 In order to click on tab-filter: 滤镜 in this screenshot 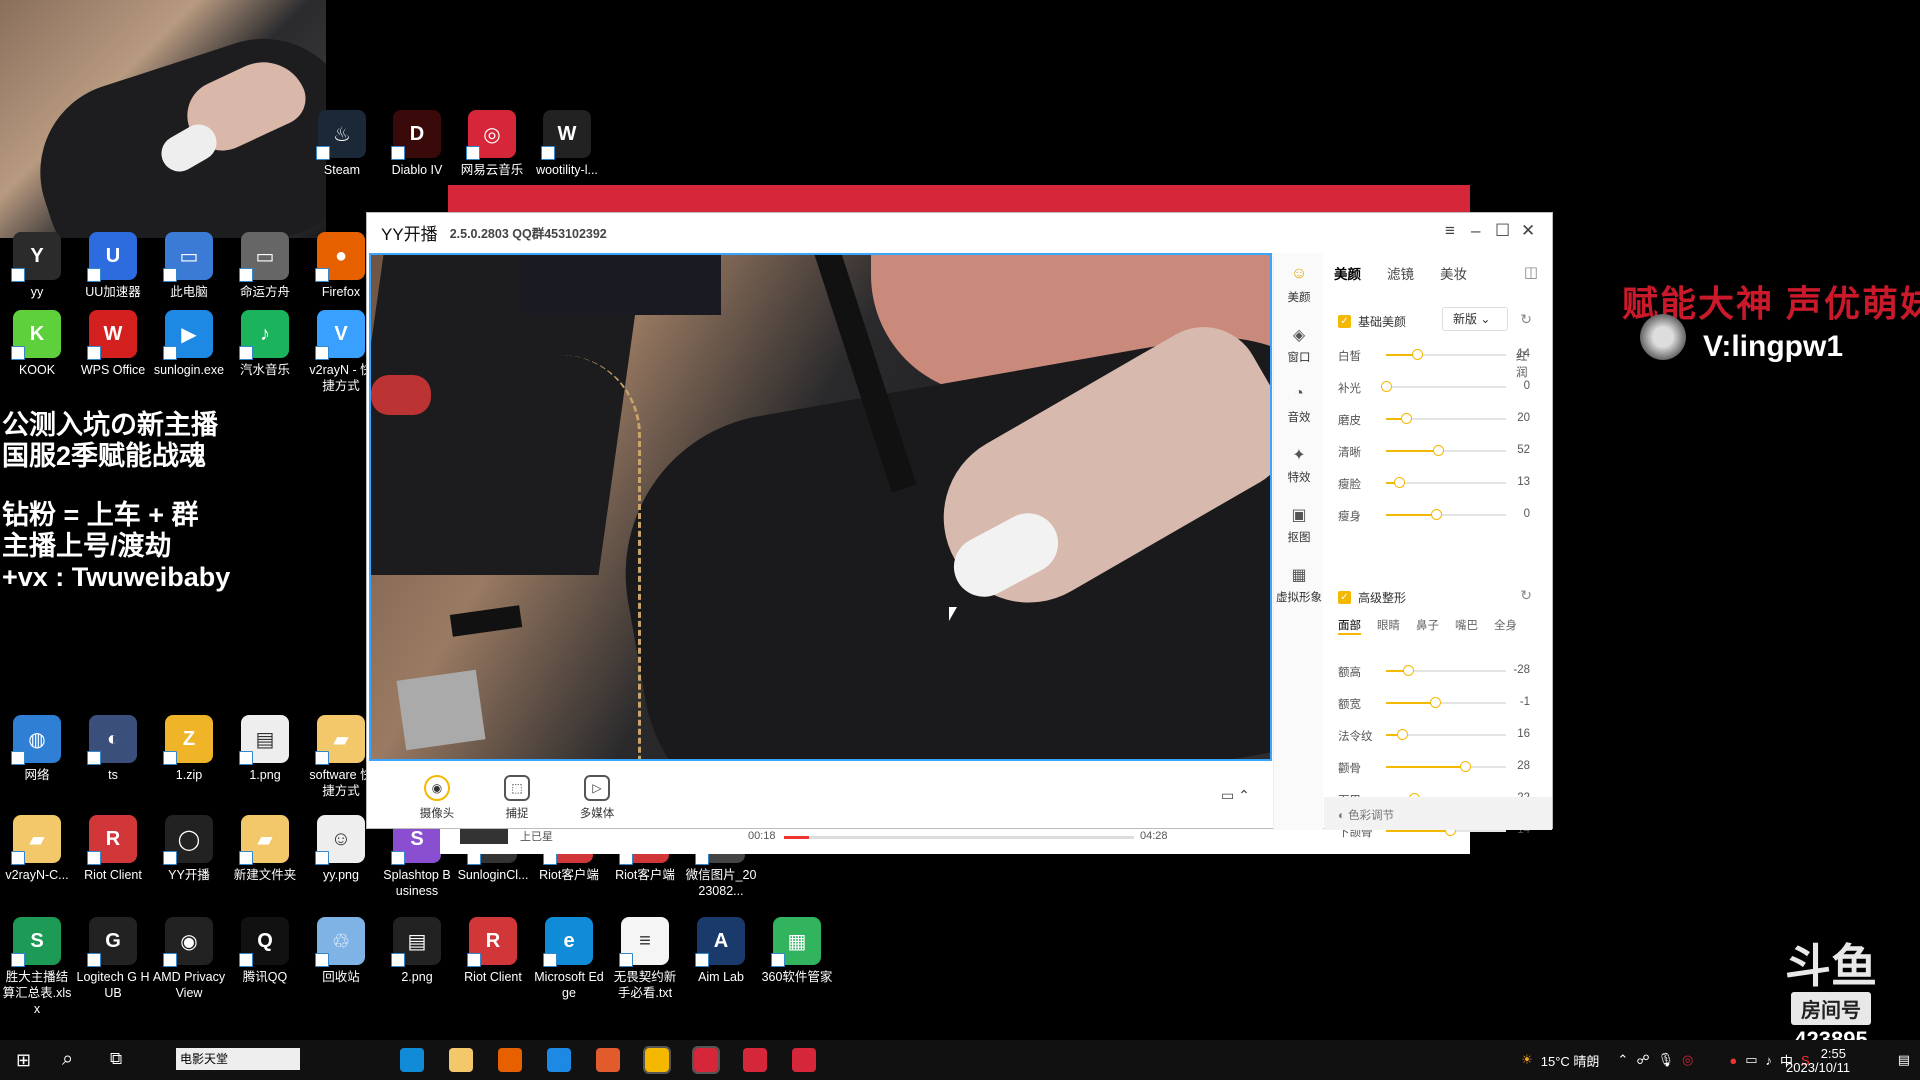, I will do `click(1400, 273)`.